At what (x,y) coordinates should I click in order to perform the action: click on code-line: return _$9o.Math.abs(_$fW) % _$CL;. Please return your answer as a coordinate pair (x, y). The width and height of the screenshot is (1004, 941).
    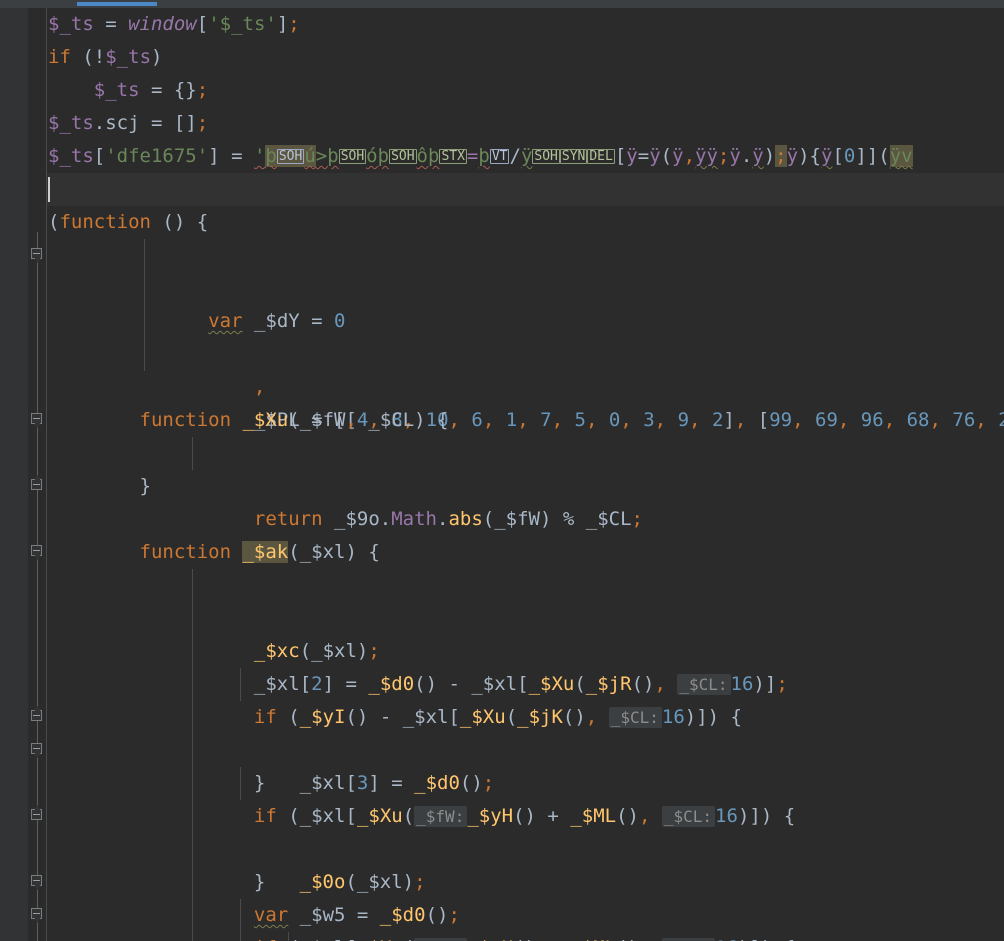
    Looking at the image, I should click on (525, 483).